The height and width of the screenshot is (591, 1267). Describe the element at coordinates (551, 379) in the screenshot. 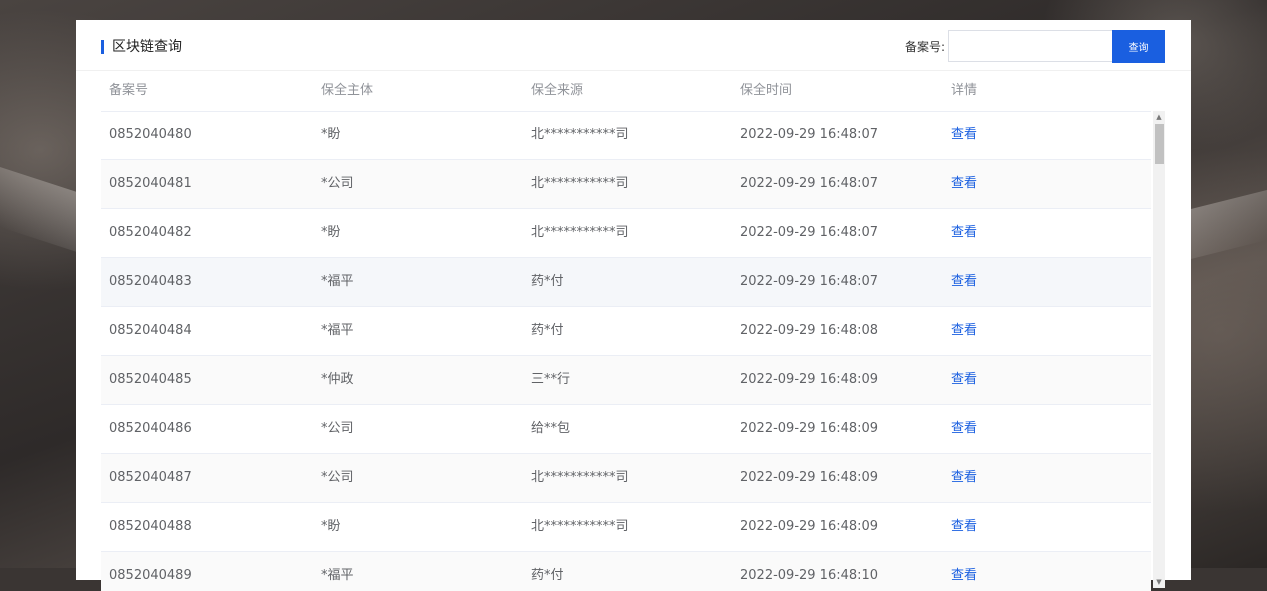

I see `cell-source: 三**行` at that location.